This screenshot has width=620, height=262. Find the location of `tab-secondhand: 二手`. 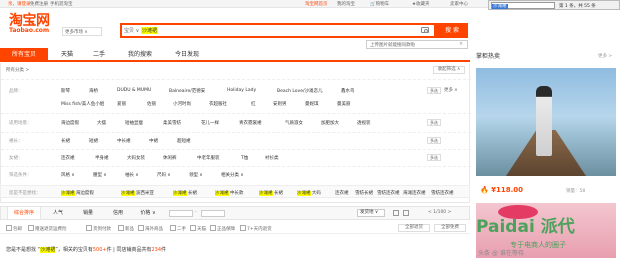

tab-secondhand: 二手 is located at coordinates (99, 54).